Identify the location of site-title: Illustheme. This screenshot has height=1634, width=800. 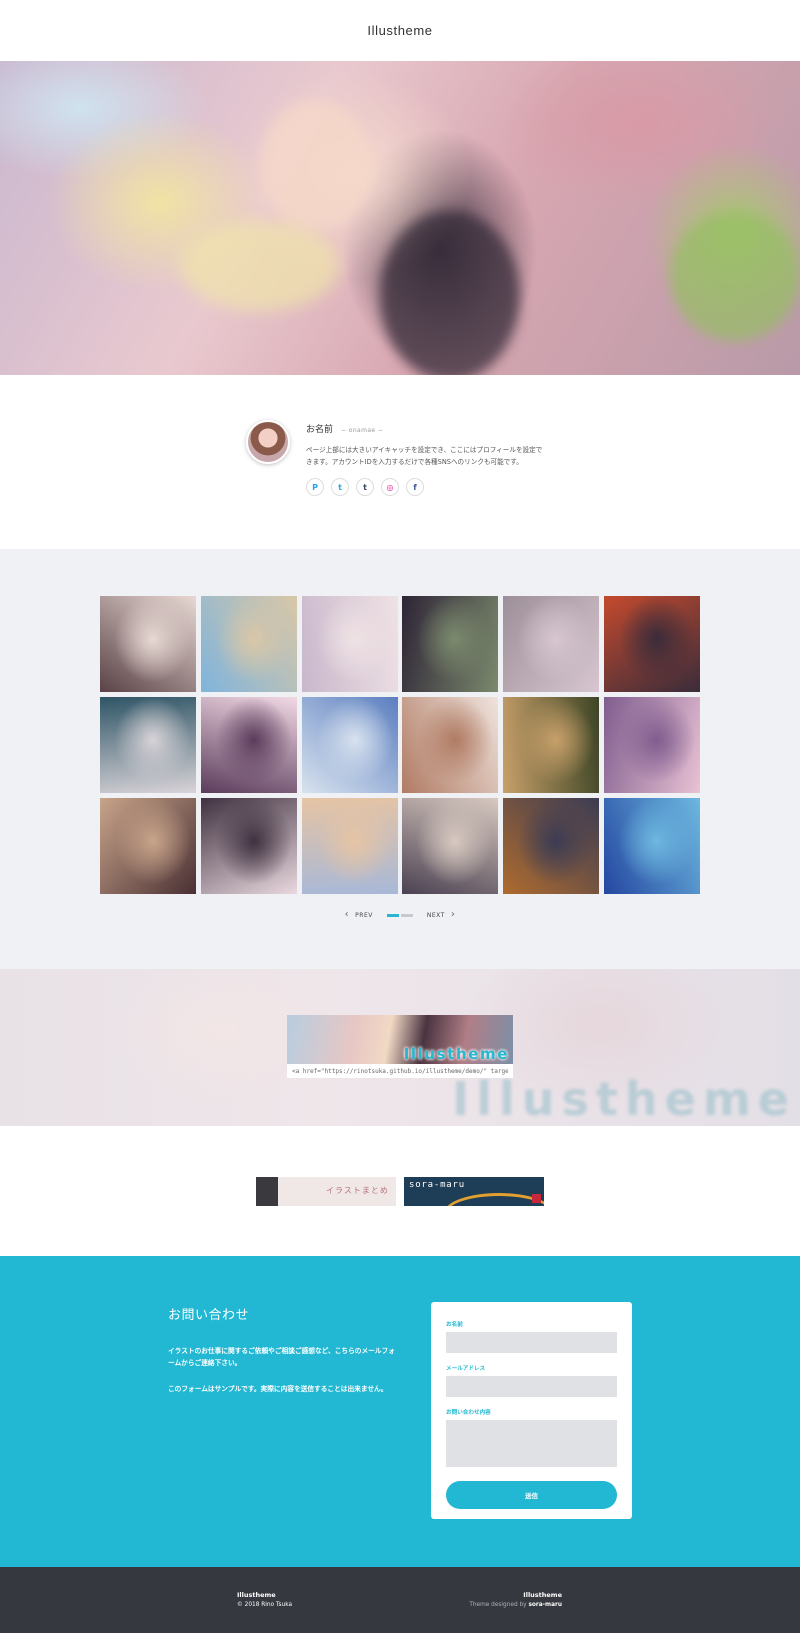
(399, 30).